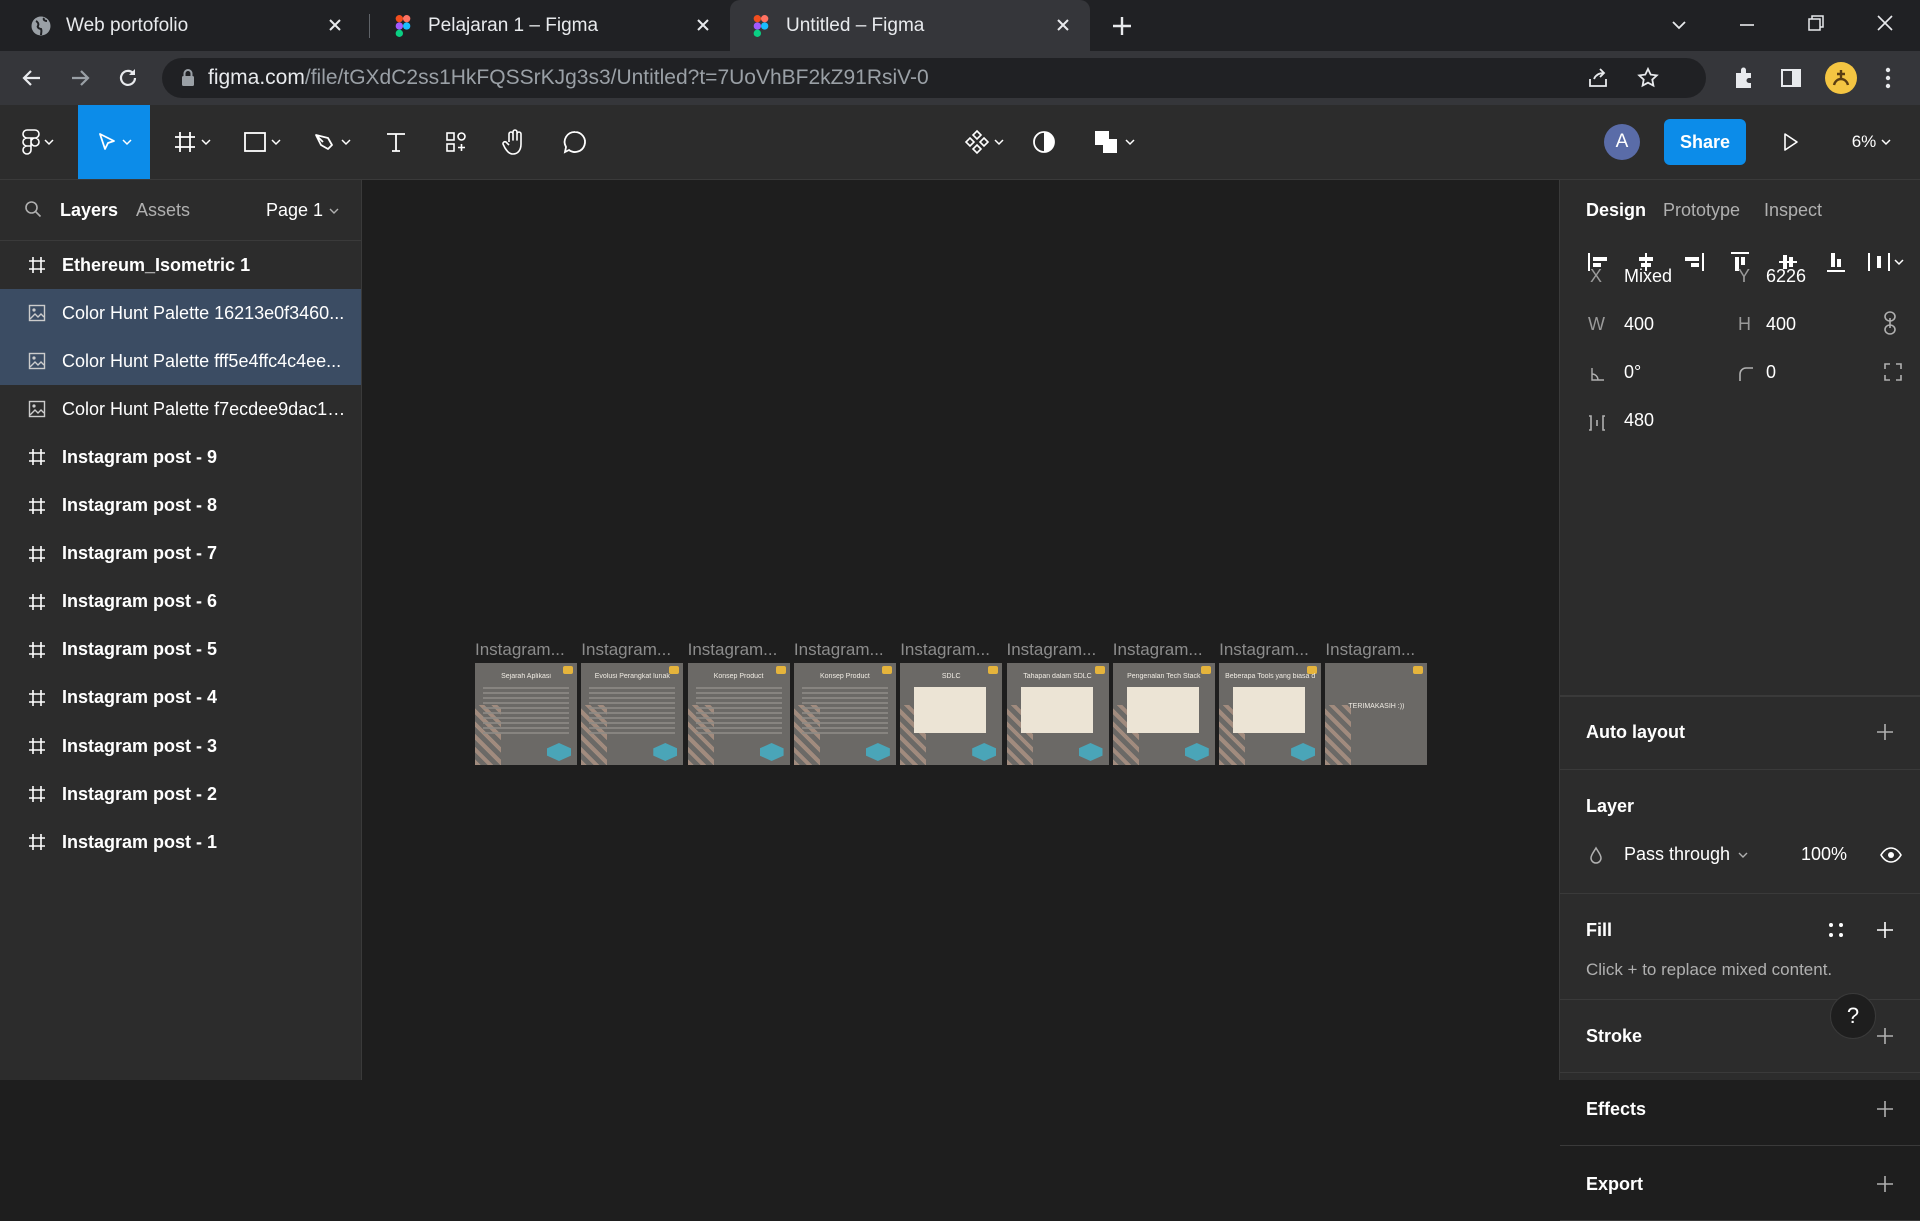  Describe the element at coordinates (180, 746) in the screenshot. I see `layer-row: Instagram post - 3` at that location.